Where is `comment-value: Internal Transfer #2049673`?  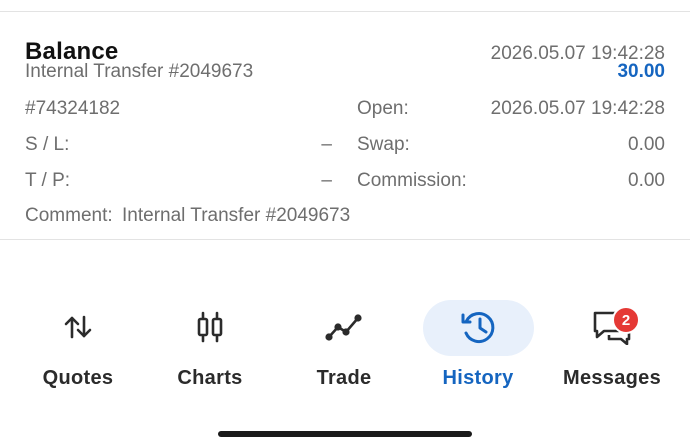
comment-value: Internal Transfer #2049673 is located at coordinates (236, 215).